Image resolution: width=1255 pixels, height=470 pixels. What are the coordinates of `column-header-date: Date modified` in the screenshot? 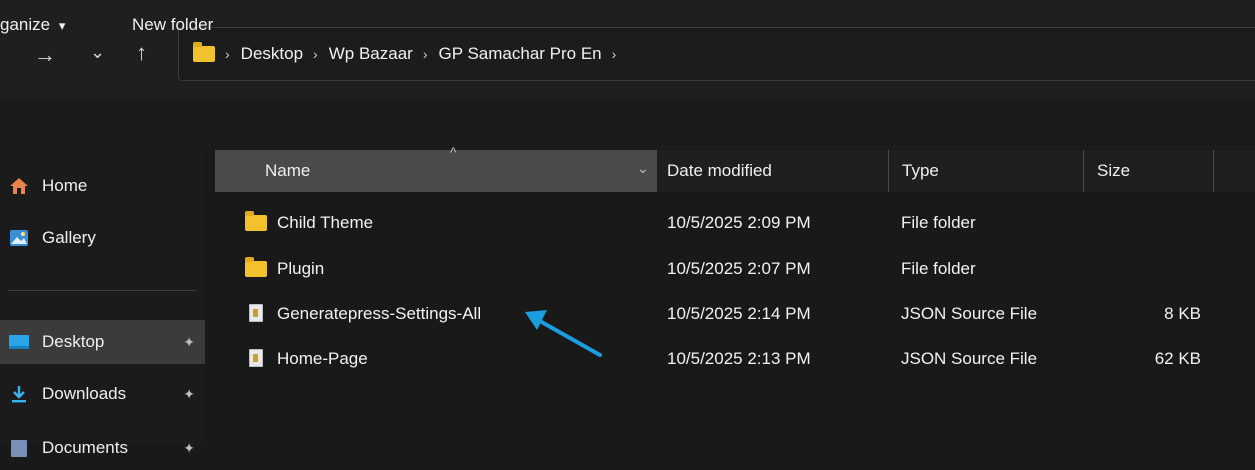 It's located at (719, 171).